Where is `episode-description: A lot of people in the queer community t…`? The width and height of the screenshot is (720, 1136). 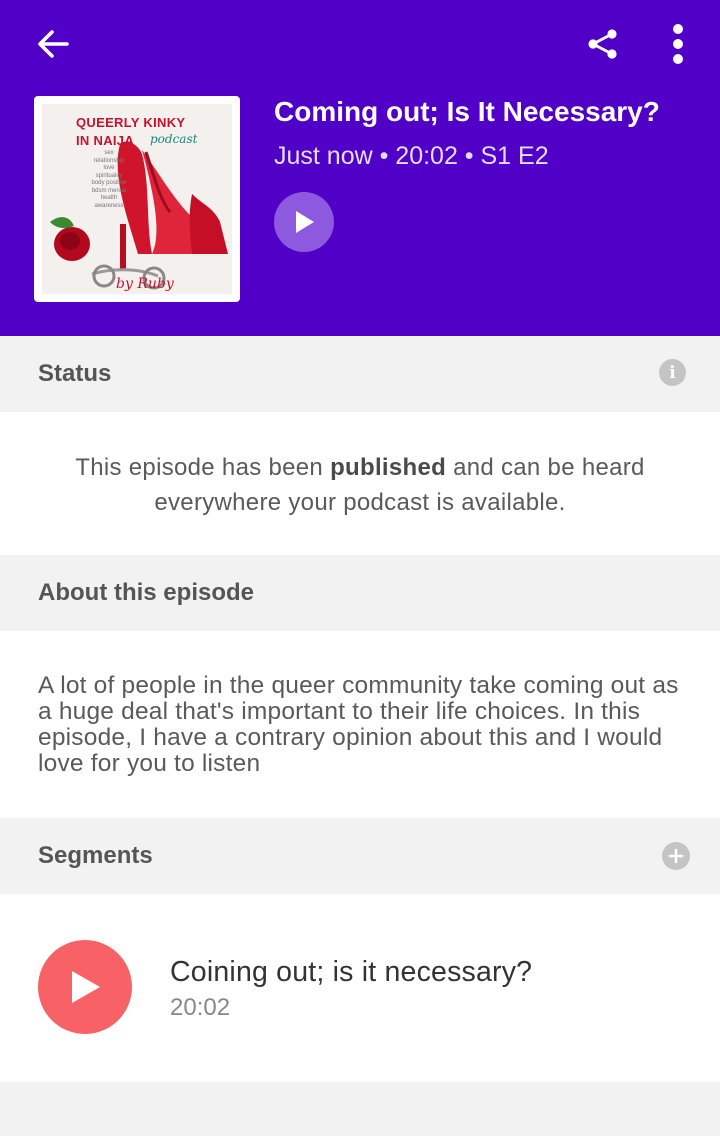 episode-description: A lot of people in the queer community t… is located at coordinates (358, 724).